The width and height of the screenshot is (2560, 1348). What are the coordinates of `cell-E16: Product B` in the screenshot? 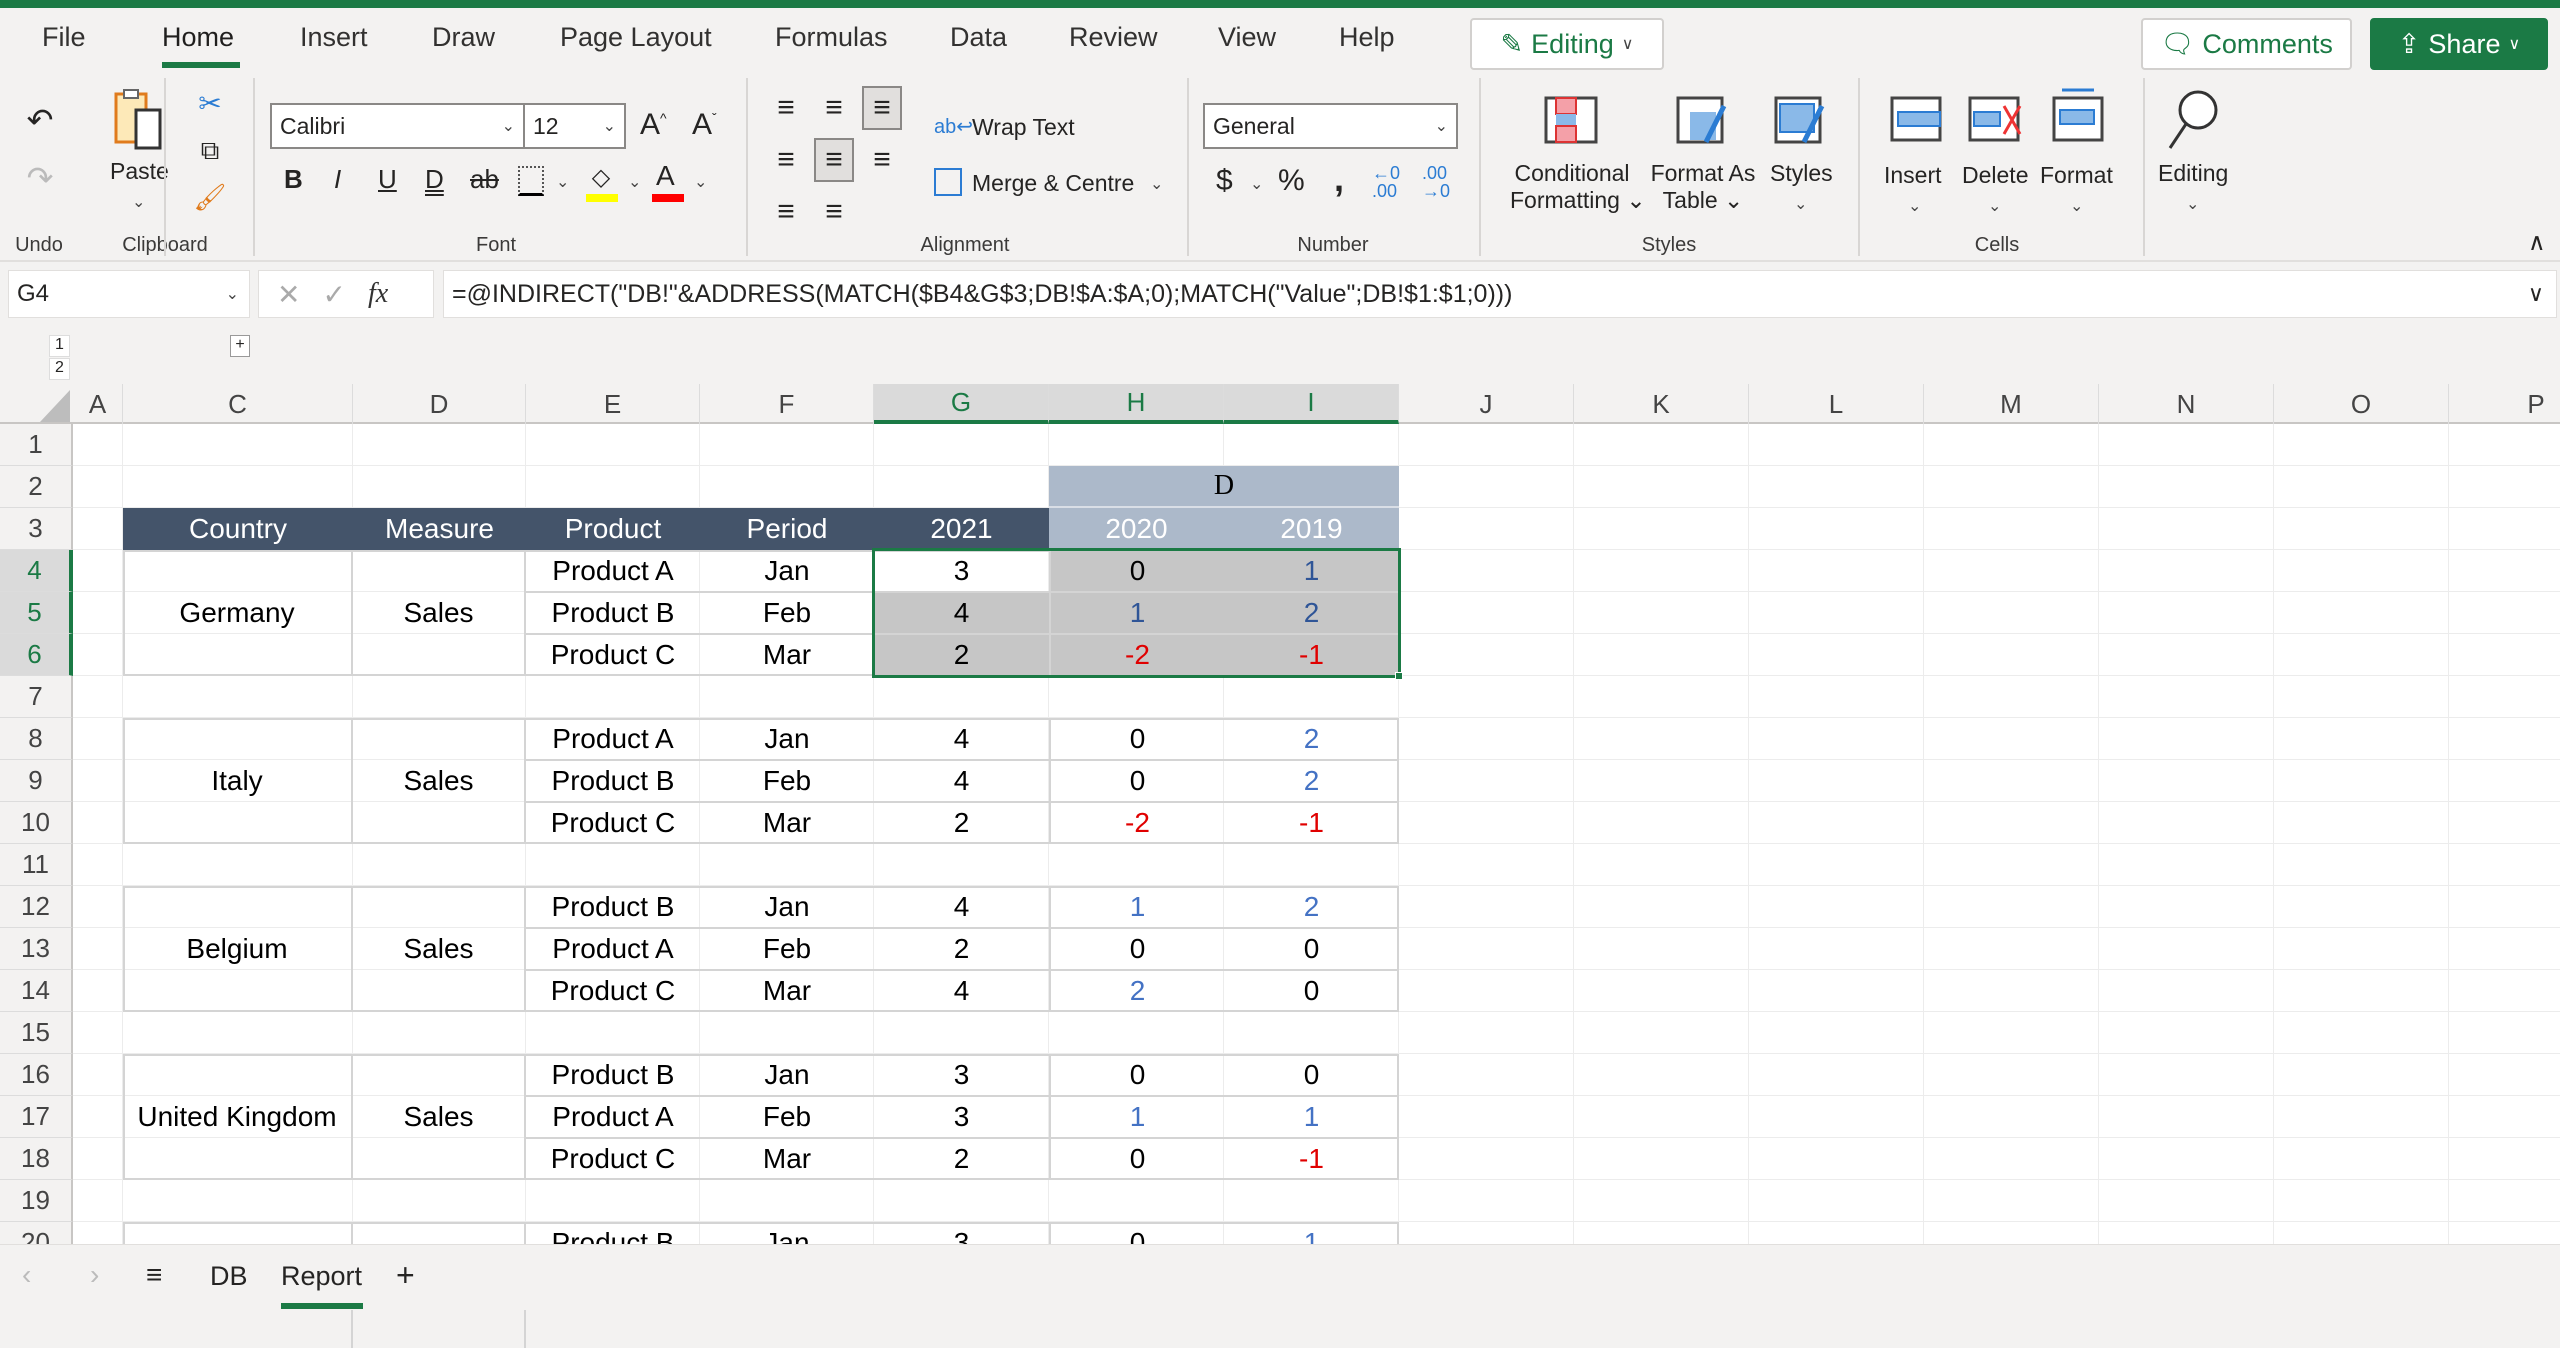 It's located at (613, 1075).